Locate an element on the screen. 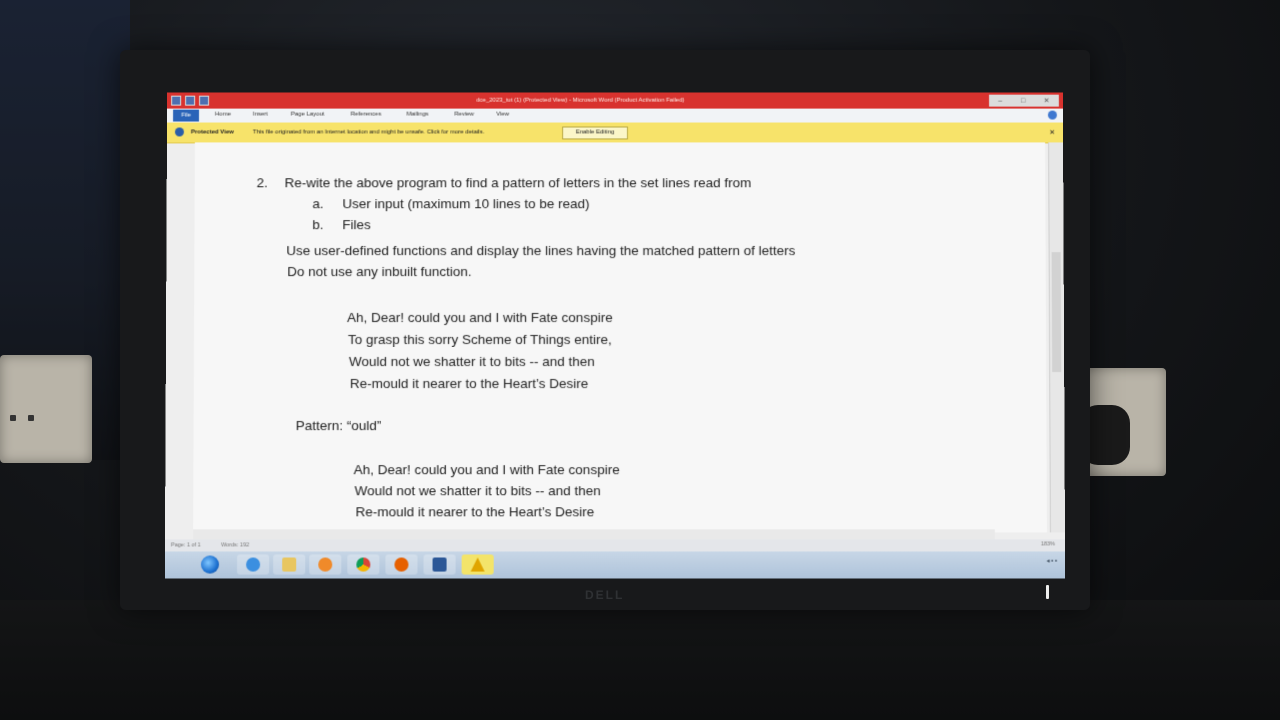 The height and width of the screenshot is (720, 1280). scrollbar-thumb is located at coordinates (1056, 312).